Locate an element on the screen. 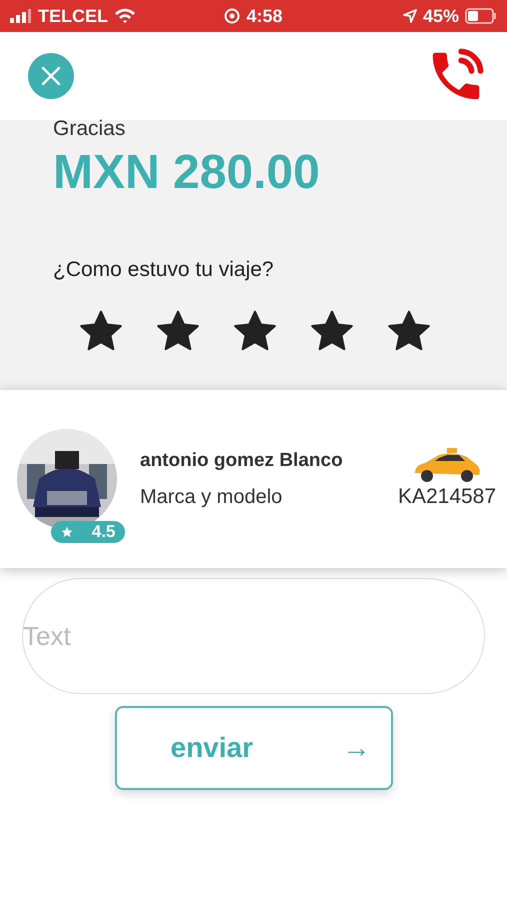 This screenshot has width=507, height=900. battery-percent: 45% is located at coordinates (440, 16).